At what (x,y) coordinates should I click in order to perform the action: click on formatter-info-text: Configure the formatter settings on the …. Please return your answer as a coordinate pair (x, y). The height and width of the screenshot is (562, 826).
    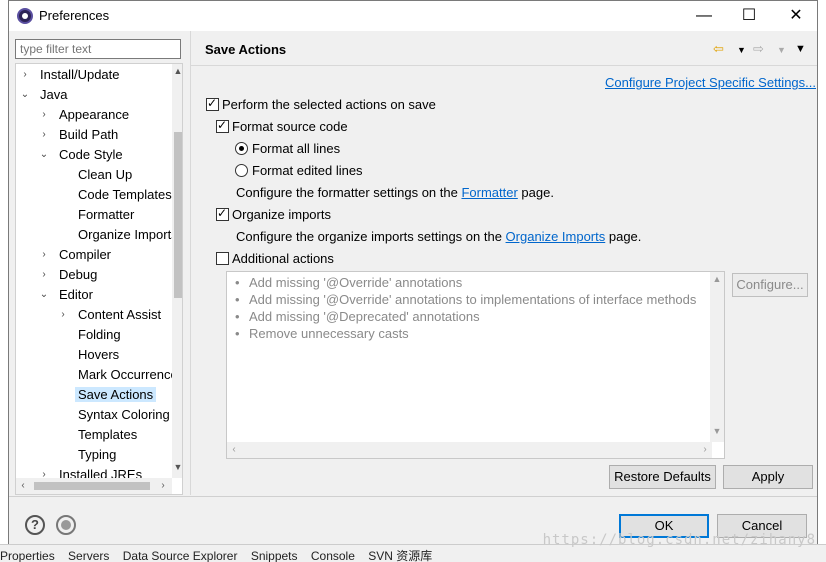
    Looking at the image, I should click on (395, 192).